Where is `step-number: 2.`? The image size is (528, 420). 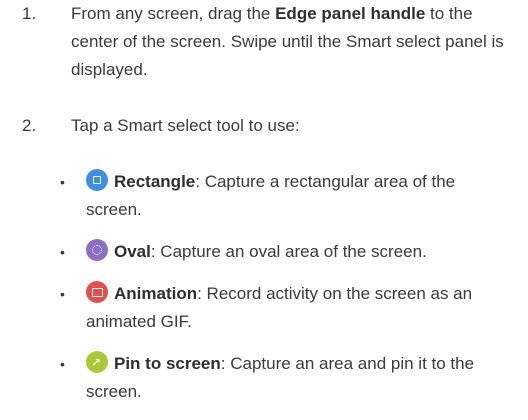
step-number: 2. is located at coordinates (29, 125).